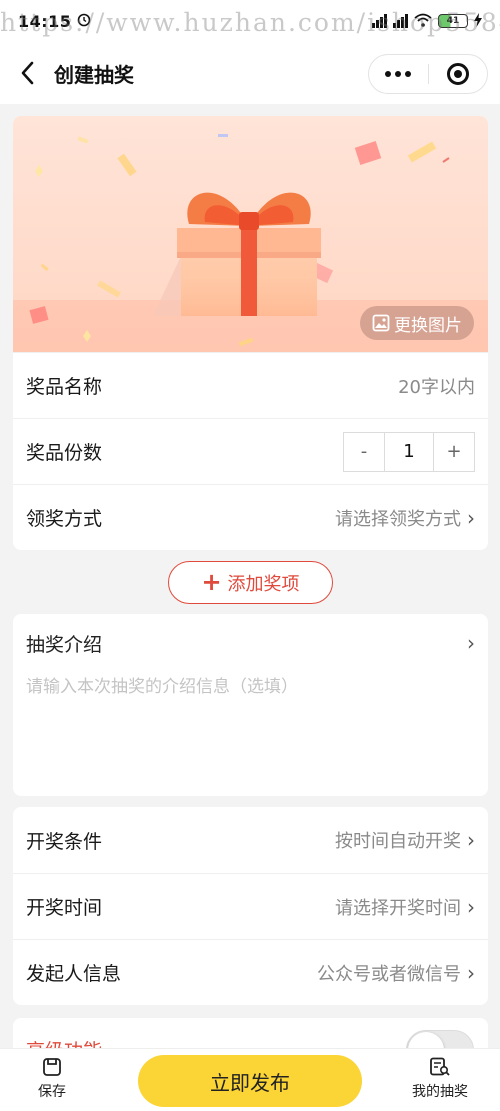 This screenshot has width=500, height=1111. I want to click on prize-name-input: 20字以内, so click(436, 386).